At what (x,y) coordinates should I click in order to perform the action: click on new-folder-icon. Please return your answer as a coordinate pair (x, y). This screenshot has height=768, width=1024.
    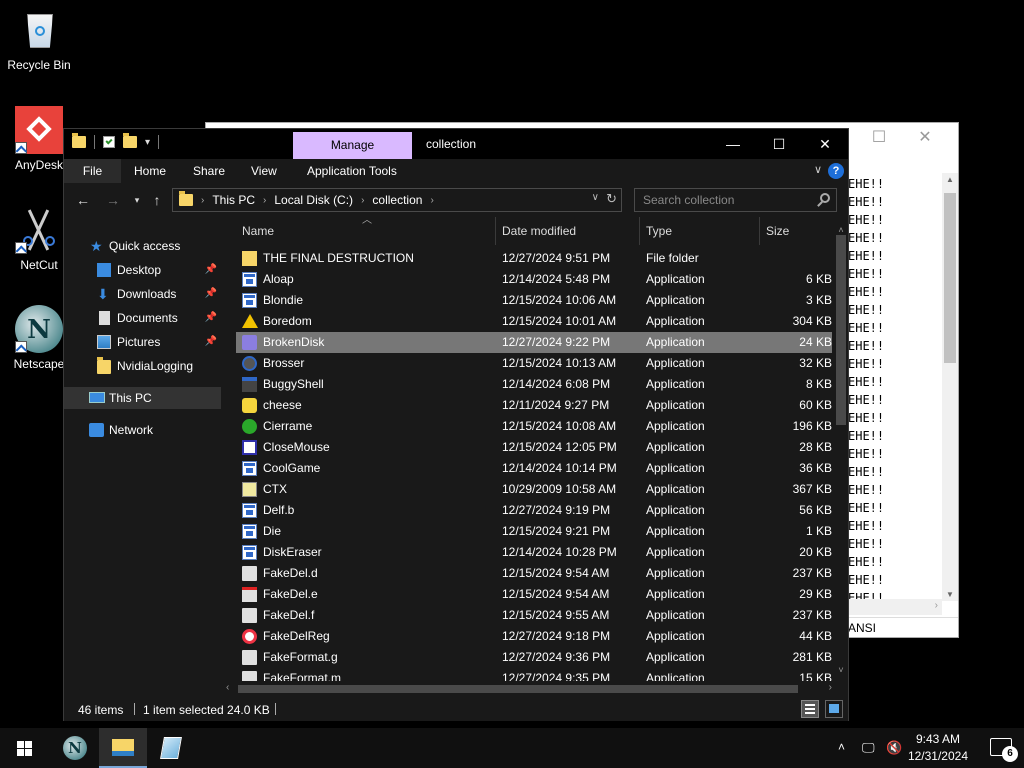
    Looking at the image, I should click on (130, 140).